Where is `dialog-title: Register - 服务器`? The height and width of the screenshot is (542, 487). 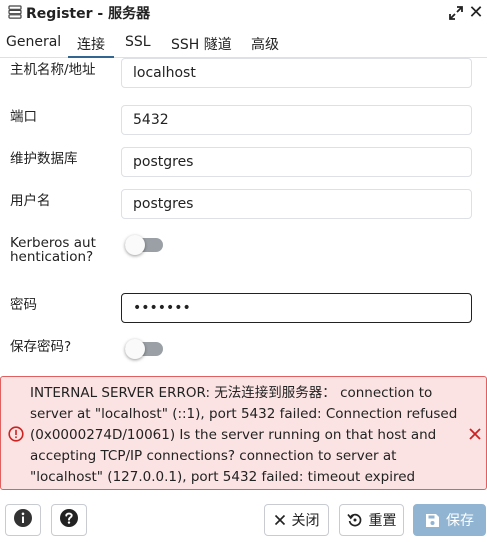
dialog-title: Register - 服务器 is located at coordinates (88, 14).